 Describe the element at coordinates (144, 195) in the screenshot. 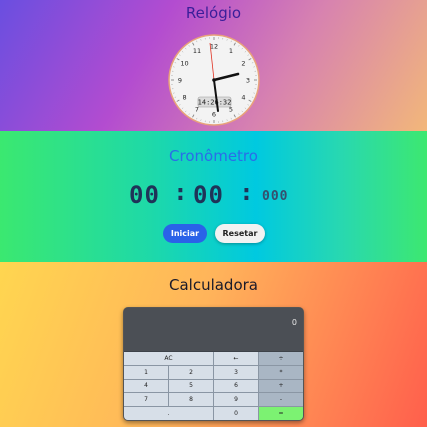

I see `stopwatch-minutes: 00` at that location.